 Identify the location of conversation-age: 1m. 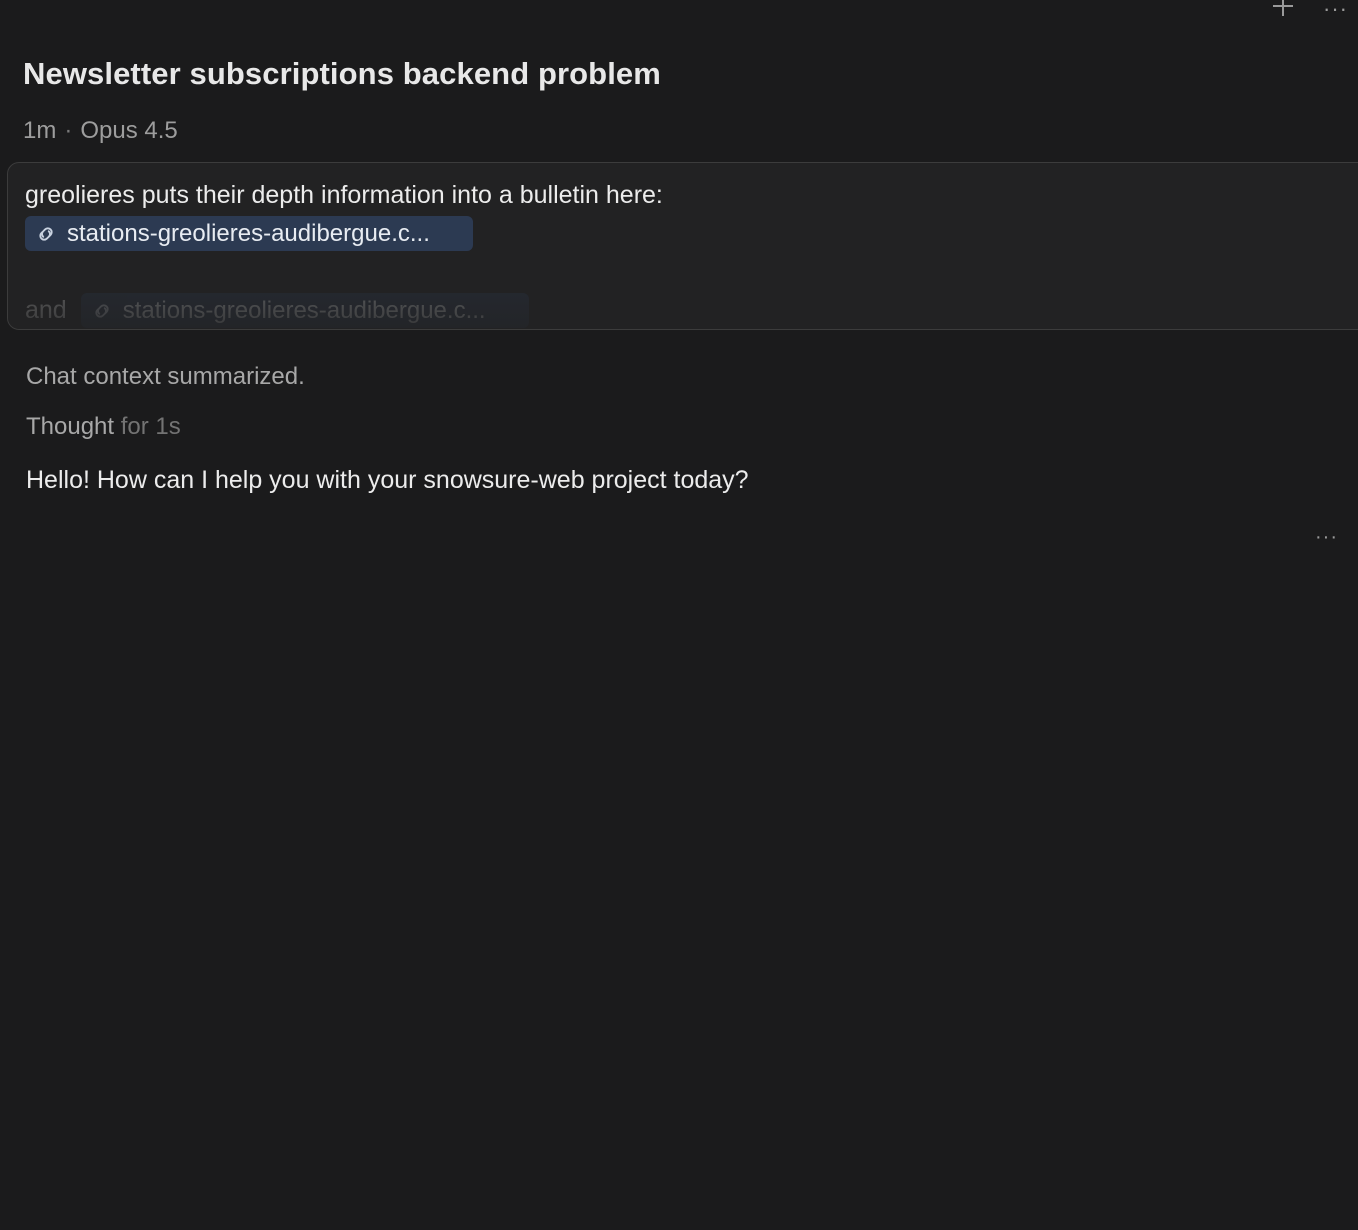
(40, 130).